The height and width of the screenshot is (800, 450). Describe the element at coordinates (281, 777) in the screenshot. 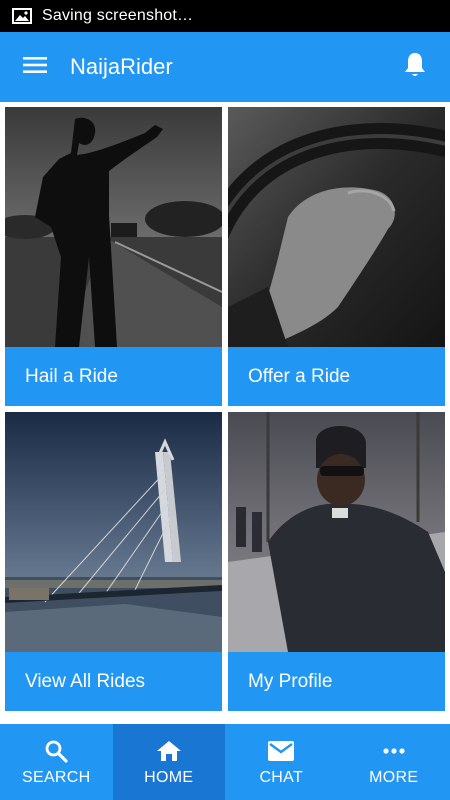

I see `nav-chat-label: CHAT` at that location.